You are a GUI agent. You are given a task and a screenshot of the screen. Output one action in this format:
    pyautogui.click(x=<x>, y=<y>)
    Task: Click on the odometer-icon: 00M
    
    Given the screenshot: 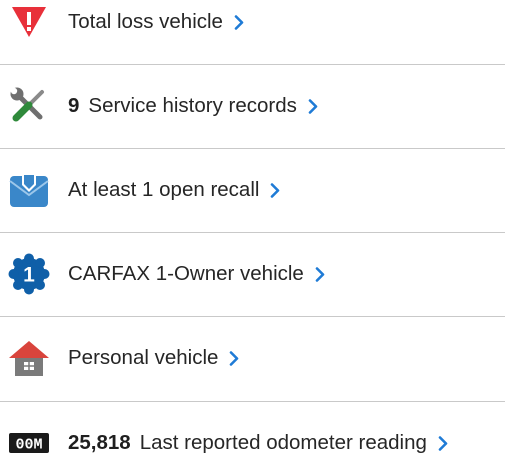 What is the action you would take?
    pyautogui.click(x=29, y=443)
    